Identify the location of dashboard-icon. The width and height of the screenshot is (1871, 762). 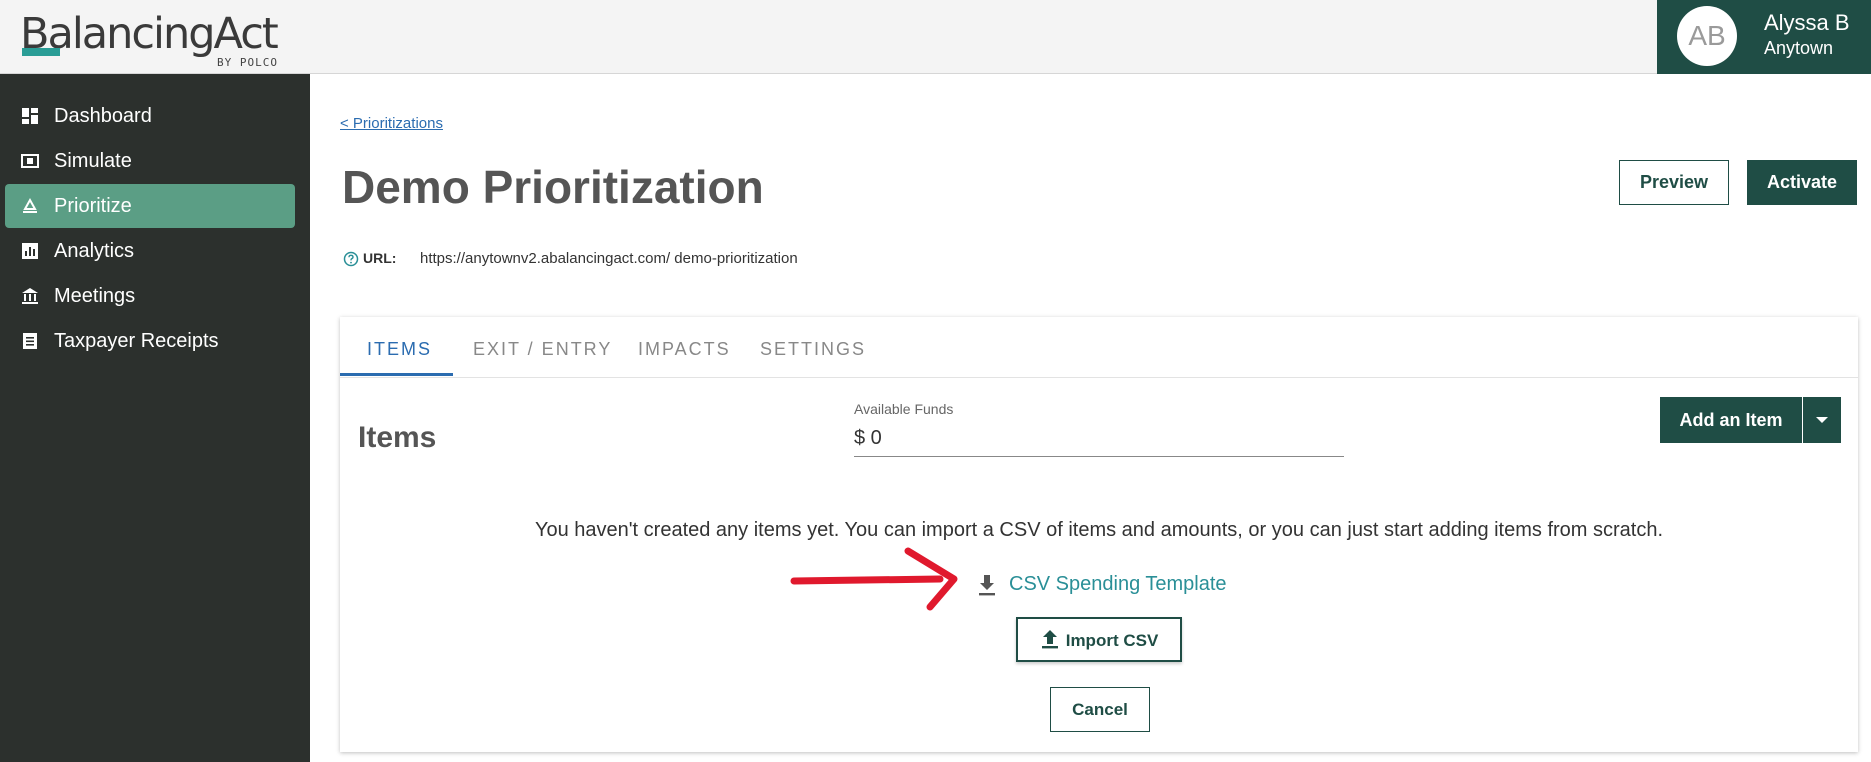
(30, 116).